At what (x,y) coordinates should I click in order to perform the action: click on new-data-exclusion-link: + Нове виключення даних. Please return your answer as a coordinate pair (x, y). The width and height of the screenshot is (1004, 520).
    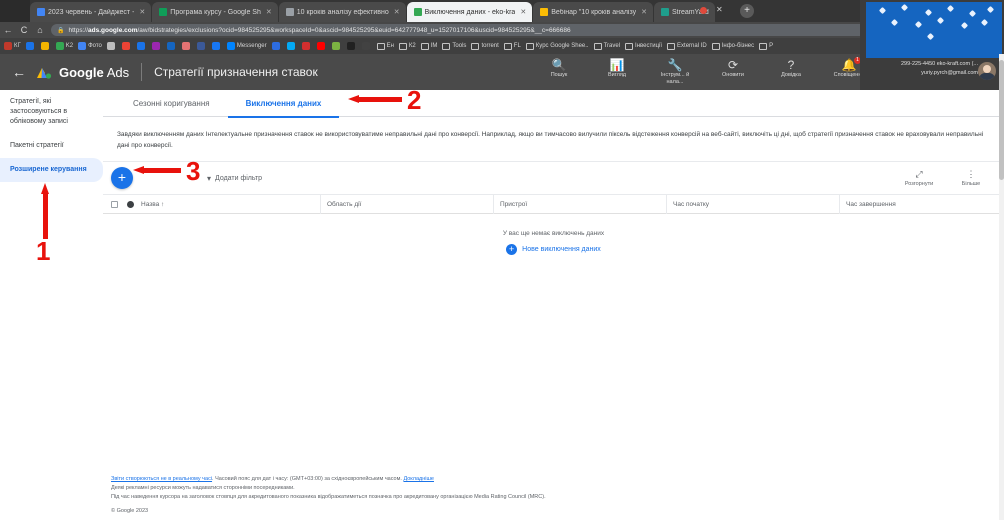
    Looking at the image, I should click on (553, 249).